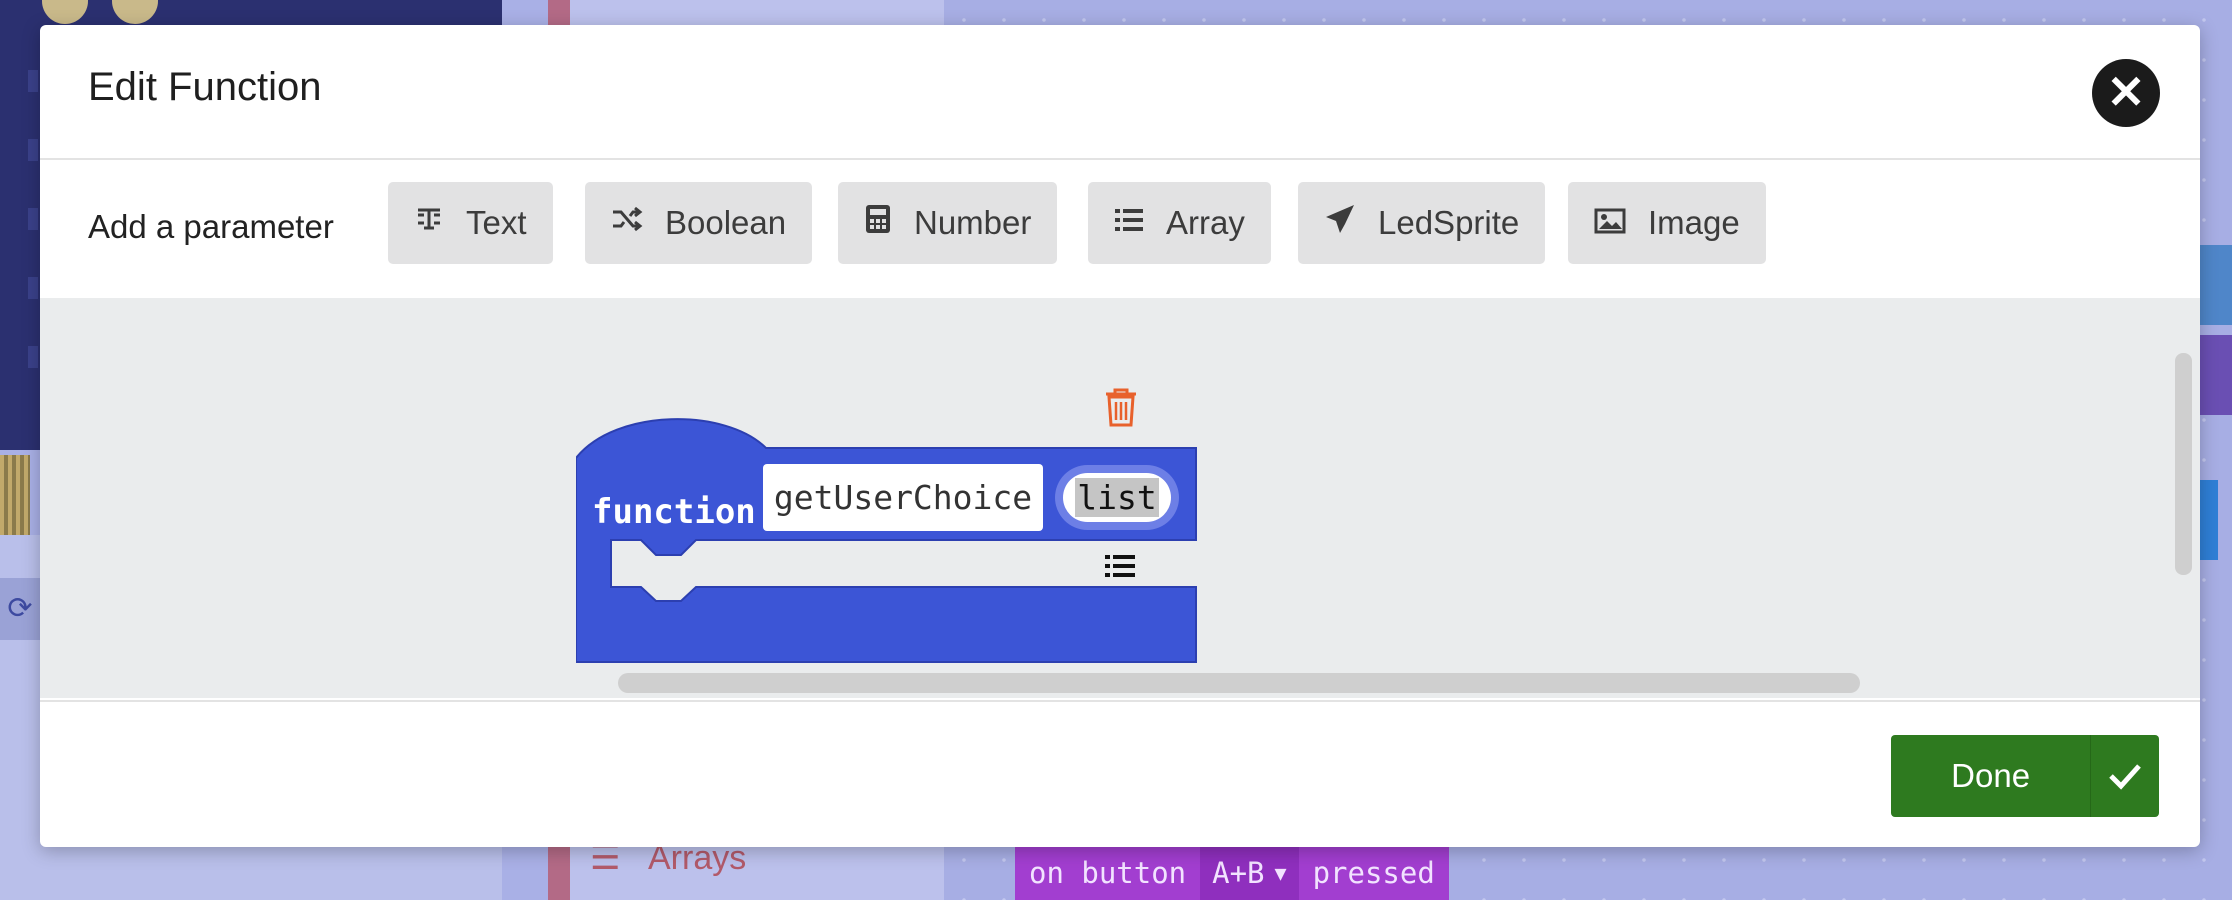  What do you see at coordinates (15, 495) in the screenshot?
I see `simulator-pins` at bounding box center [15, 495].